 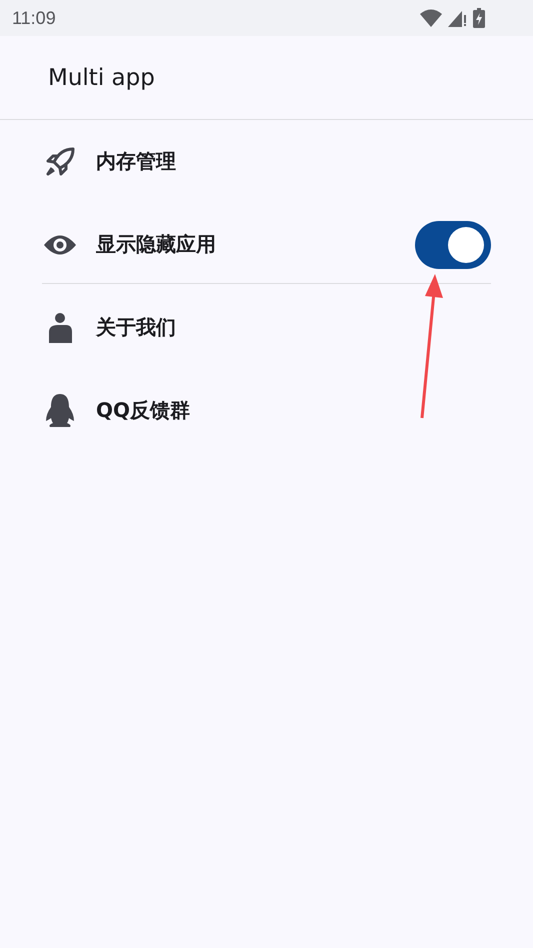 I want to click on signal-icon, so click(x=457, y=18).